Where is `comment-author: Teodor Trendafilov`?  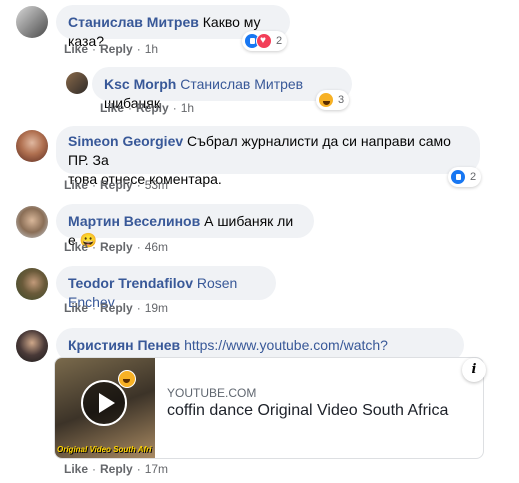 comment-author: Teodor Trendafilov is located at coordinates (130, 283).